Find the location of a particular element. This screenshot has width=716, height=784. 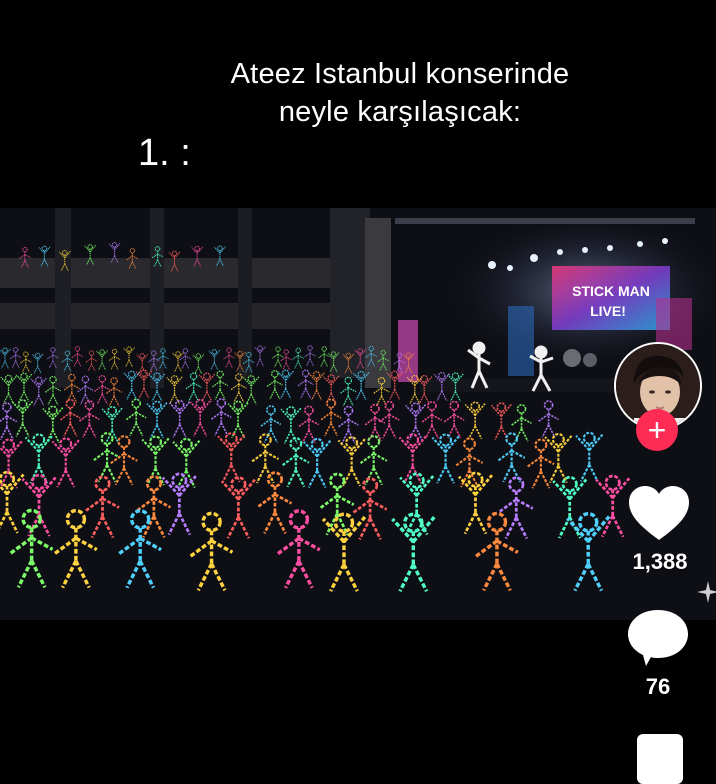

follow-button: + is located at coordinates (657, 430).